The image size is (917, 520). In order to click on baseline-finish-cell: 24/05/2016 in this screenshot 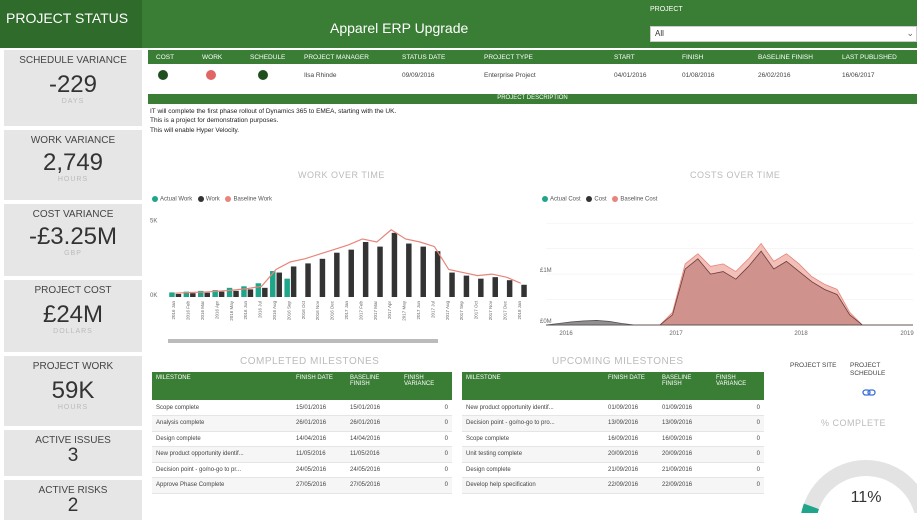, I will do `click(373, 470)`.